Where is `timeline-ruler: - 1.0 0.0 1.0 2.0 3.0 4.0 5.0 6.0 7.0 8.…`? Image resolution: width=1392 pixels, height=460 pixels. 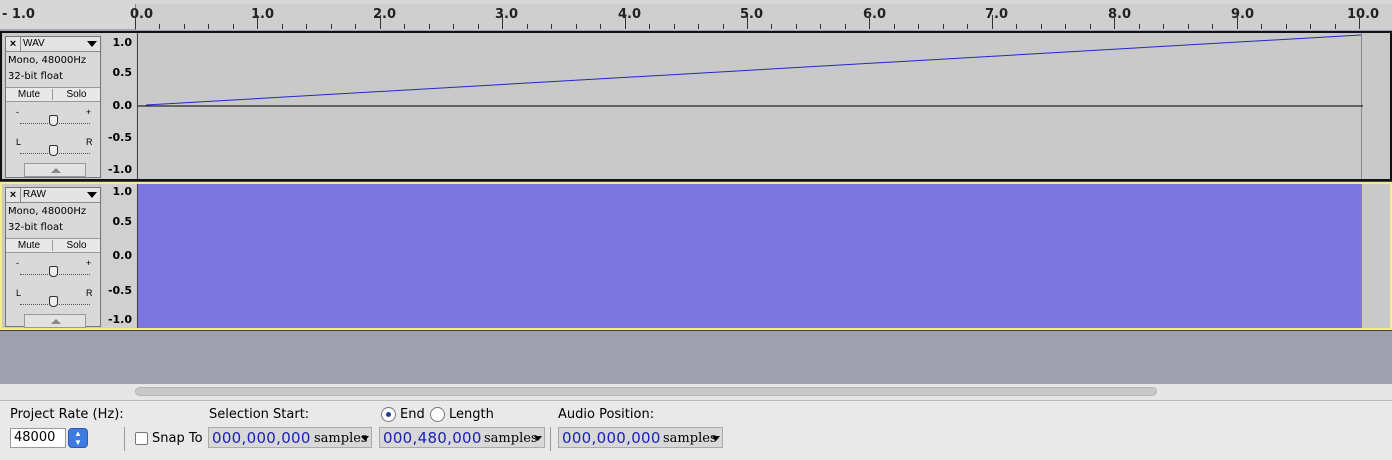
timeline-ruler: - 1.0 0.0 1.0 2.0 3.0 4.0 5.0 6.0 7.0 8.… is located at coordinates (696, 15).